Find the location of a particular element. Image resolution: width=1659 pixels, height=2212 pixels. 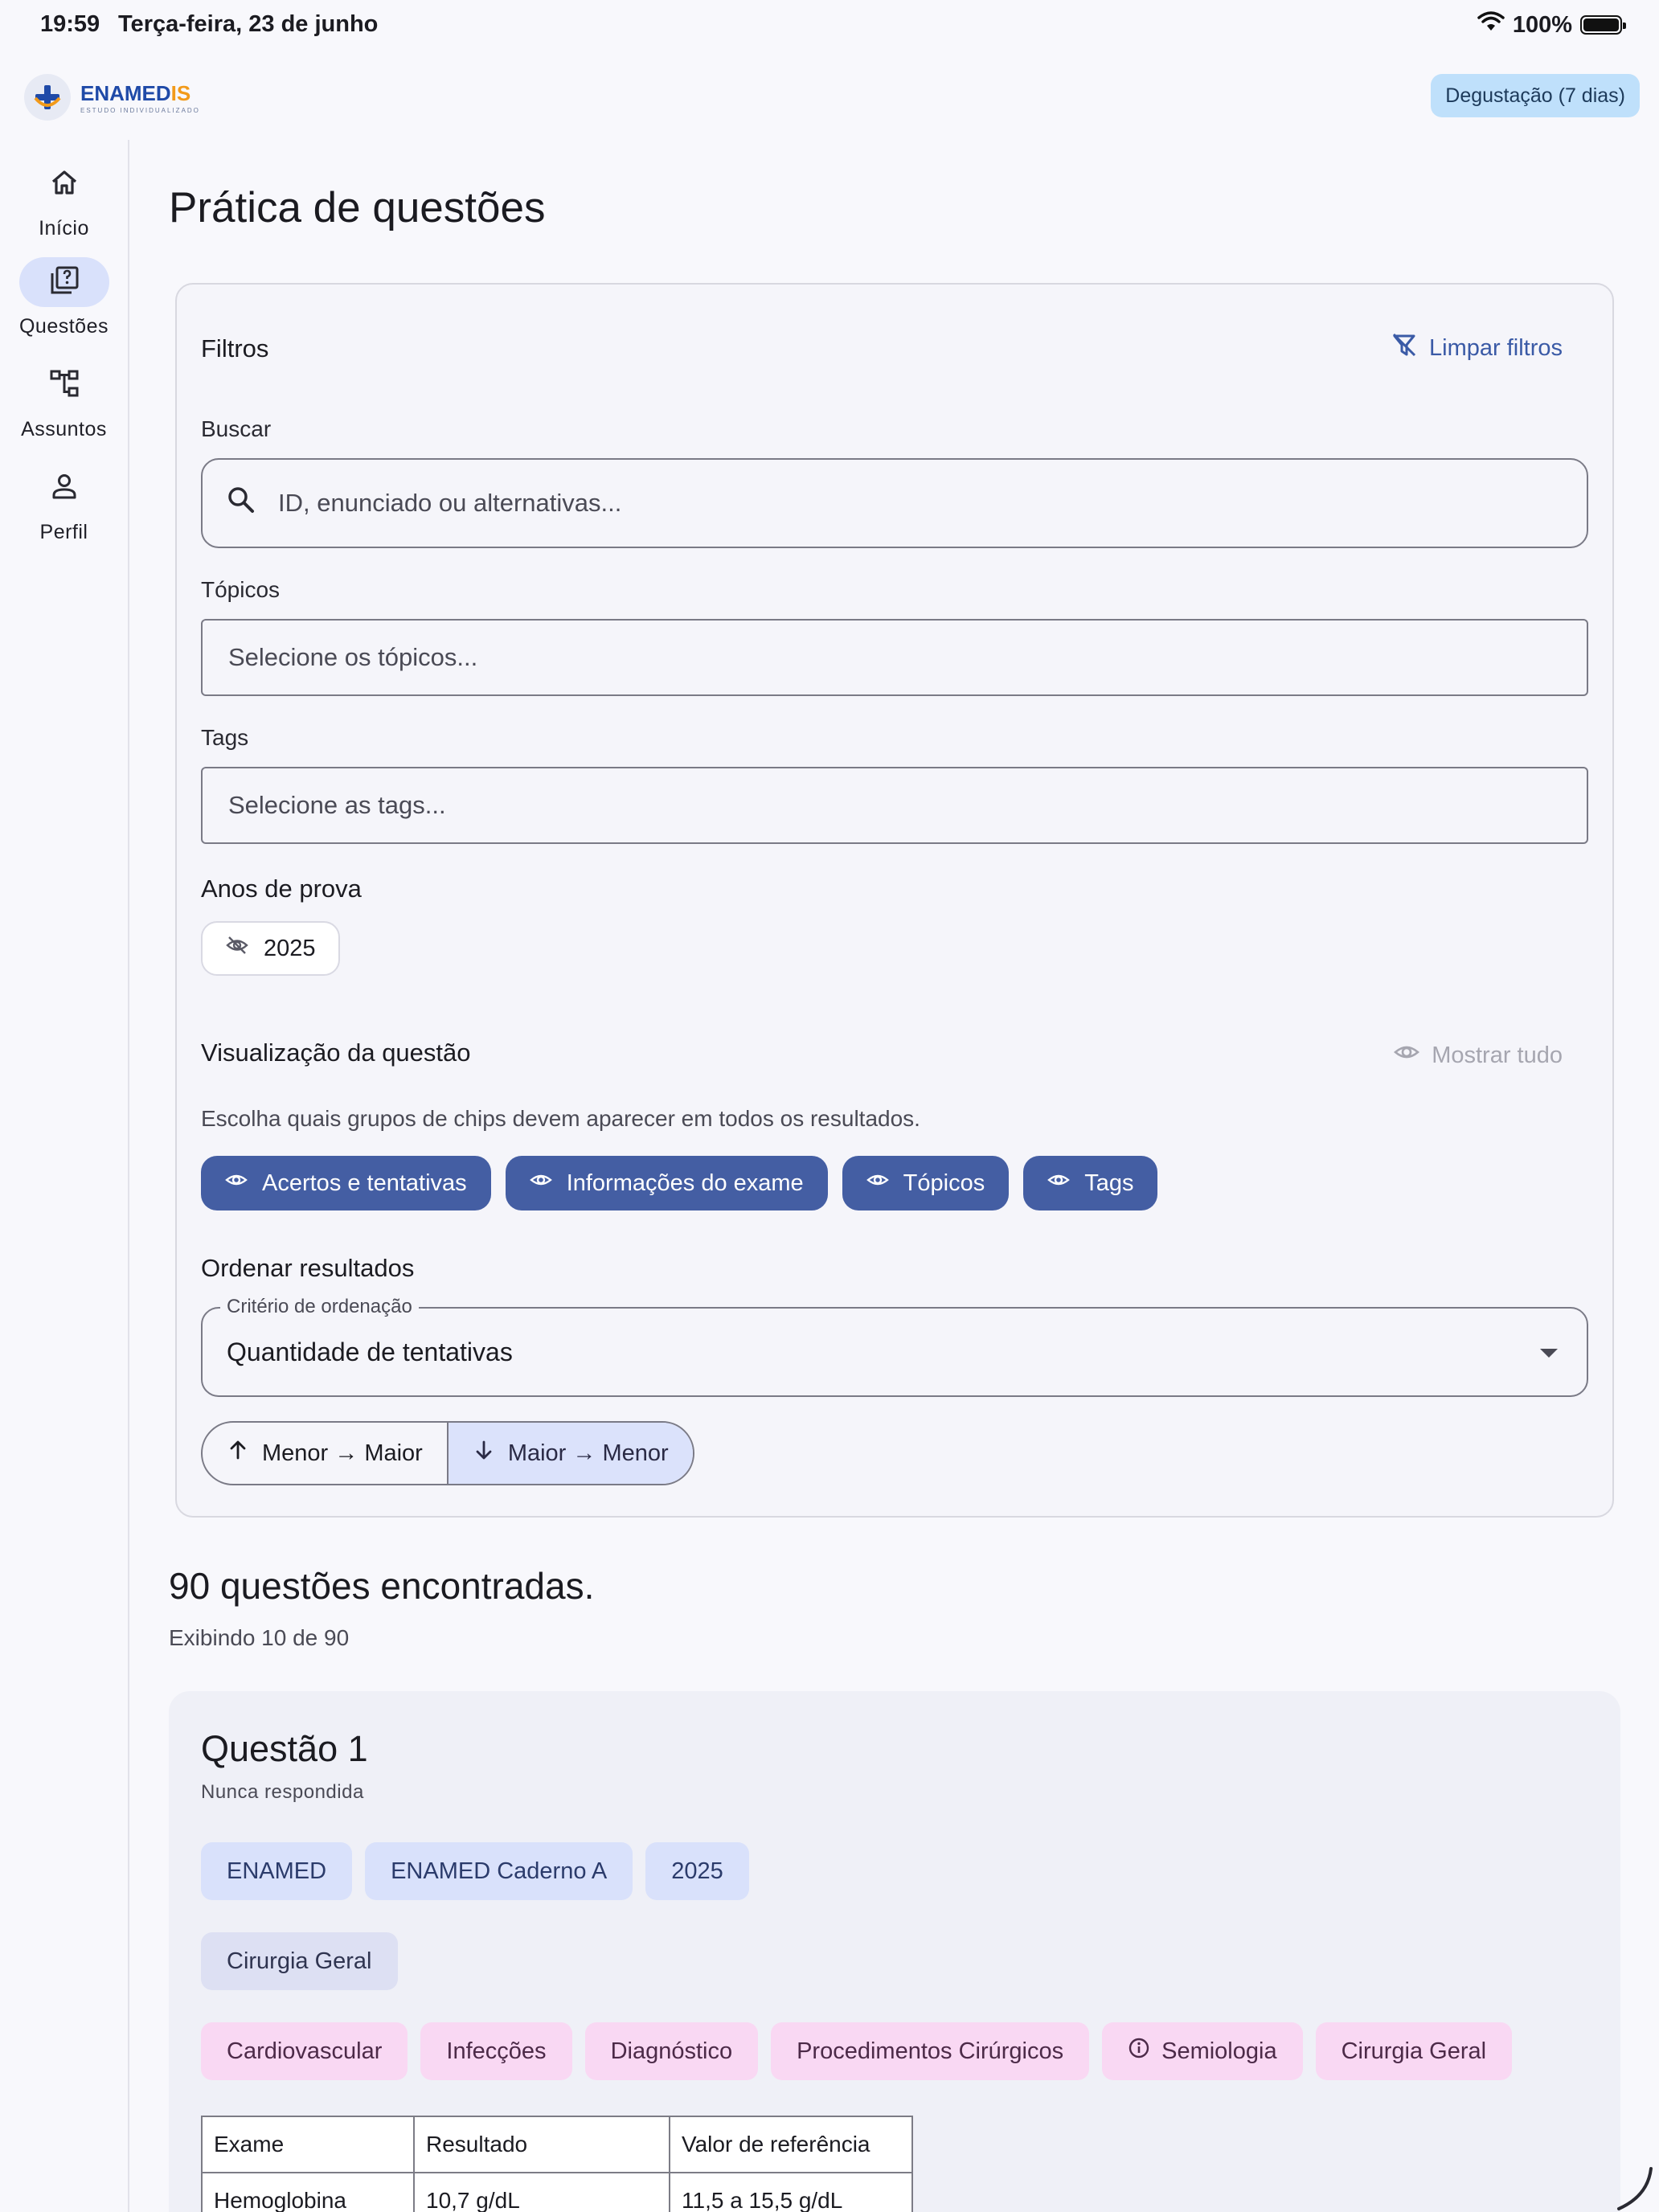

tag-chip: Infecções is located at coordinates (496, 2051).